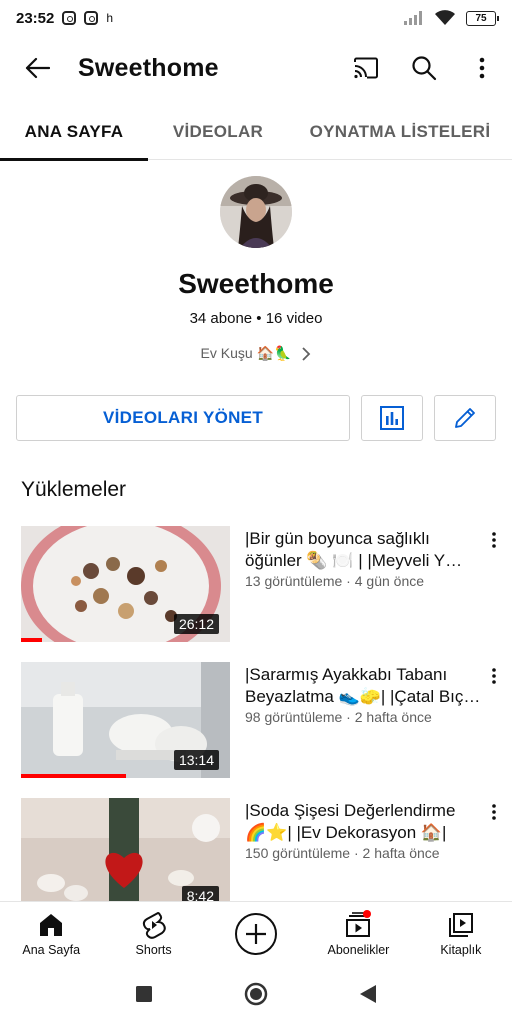 The height and width of the screenshot is (1024, 512). I want to click on video-duration: 26:12, so click(196, 624).